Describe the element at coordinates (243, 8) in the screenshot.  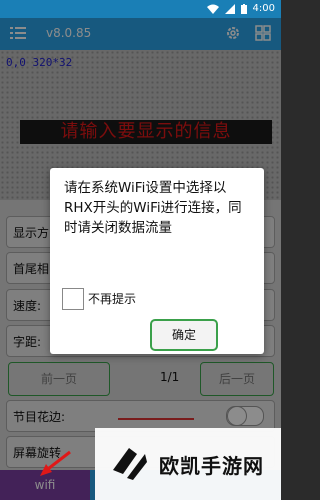
I see `battery-icon` at that location.